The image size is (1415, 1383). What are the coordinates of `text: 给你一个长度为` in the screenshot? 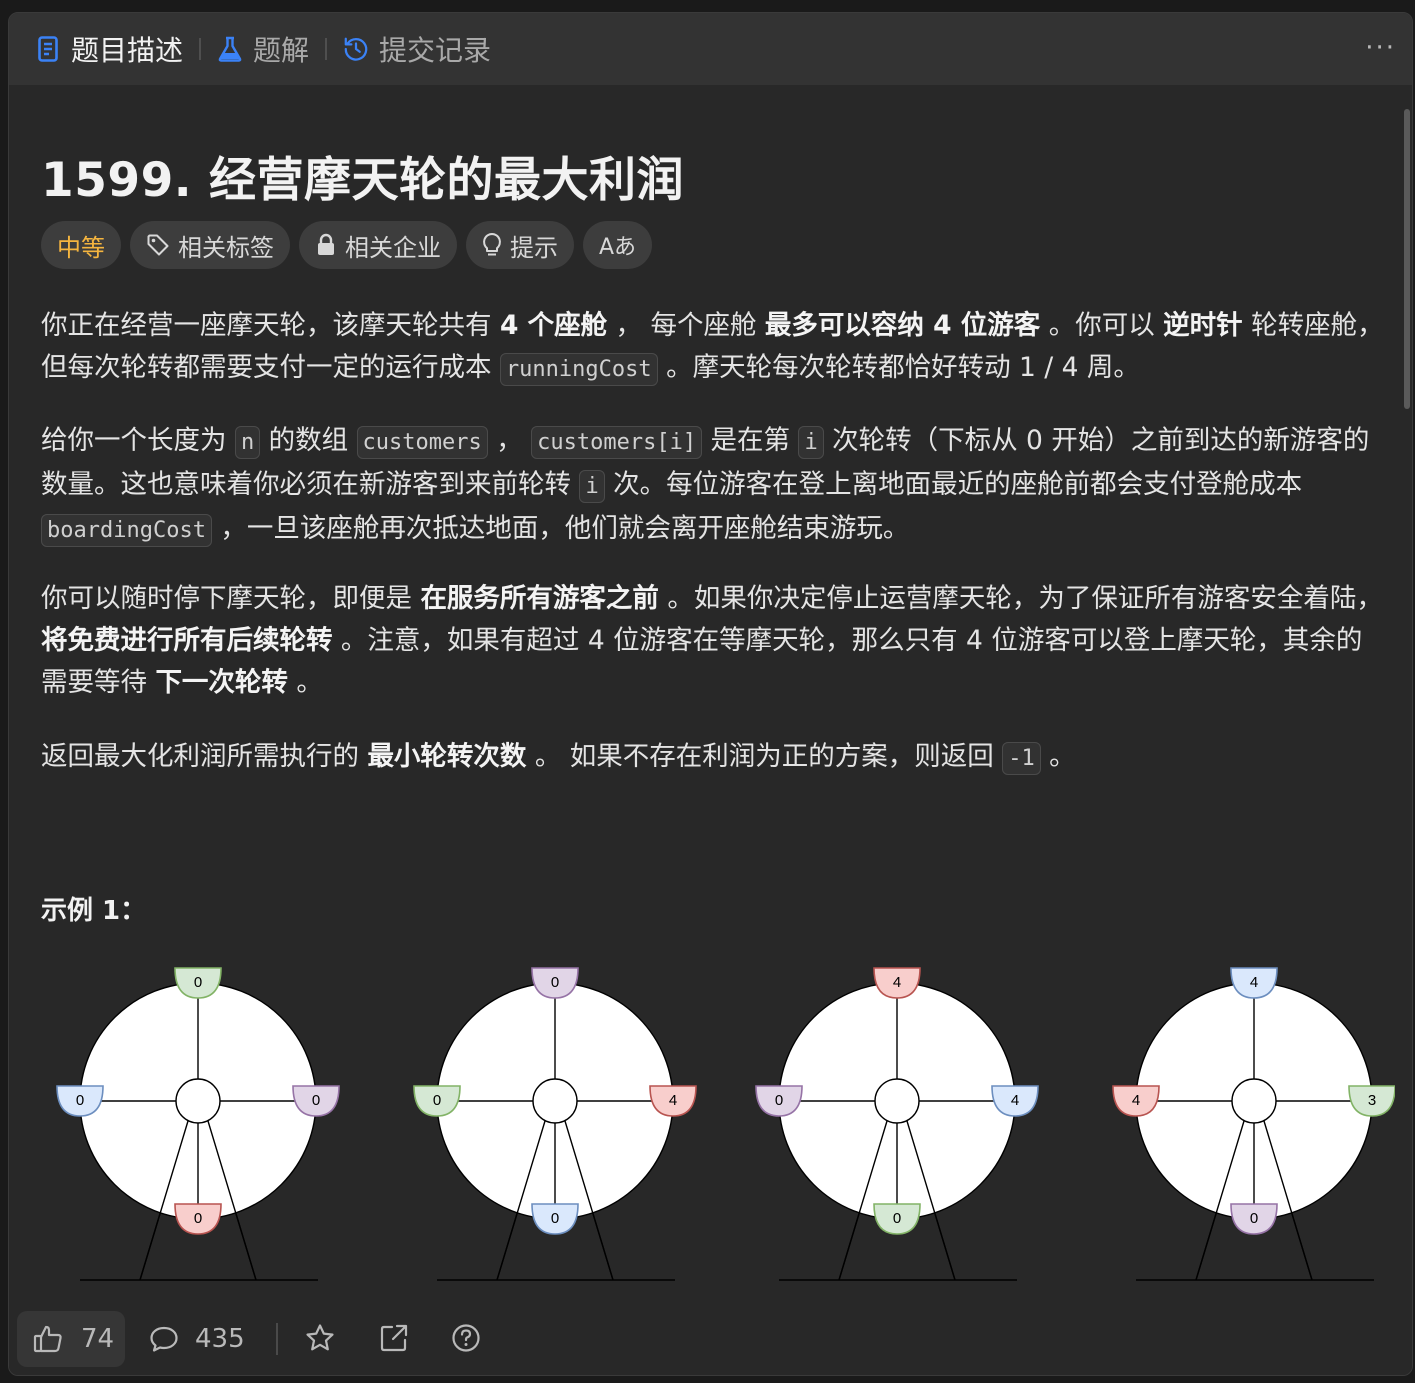 It's located at (138, 440).